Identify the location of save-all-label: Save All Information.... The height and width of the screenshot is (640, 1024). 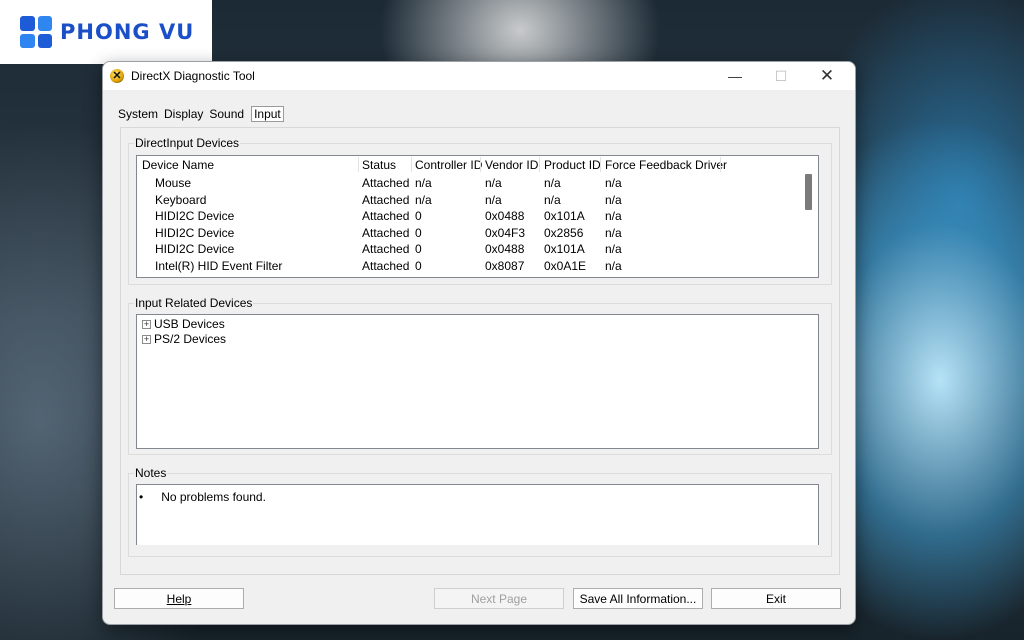
(638, 599).